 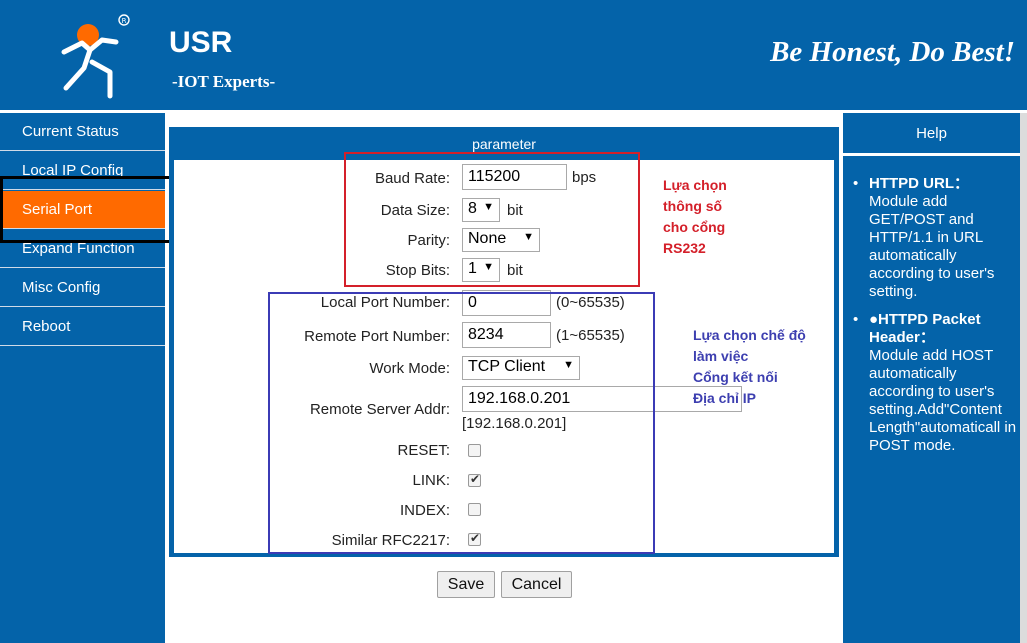 I want to click on index-checkbox, so click(x=474, y=509).